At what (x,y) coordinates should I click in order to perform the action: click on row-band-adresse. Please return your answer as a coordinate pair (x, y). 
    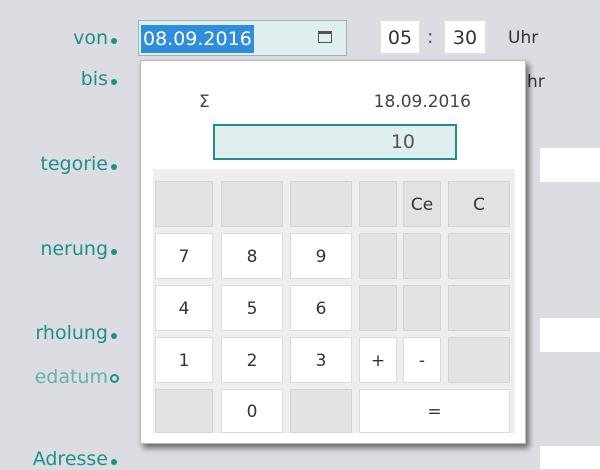
    Looking at the image, I should click on (570, 457).